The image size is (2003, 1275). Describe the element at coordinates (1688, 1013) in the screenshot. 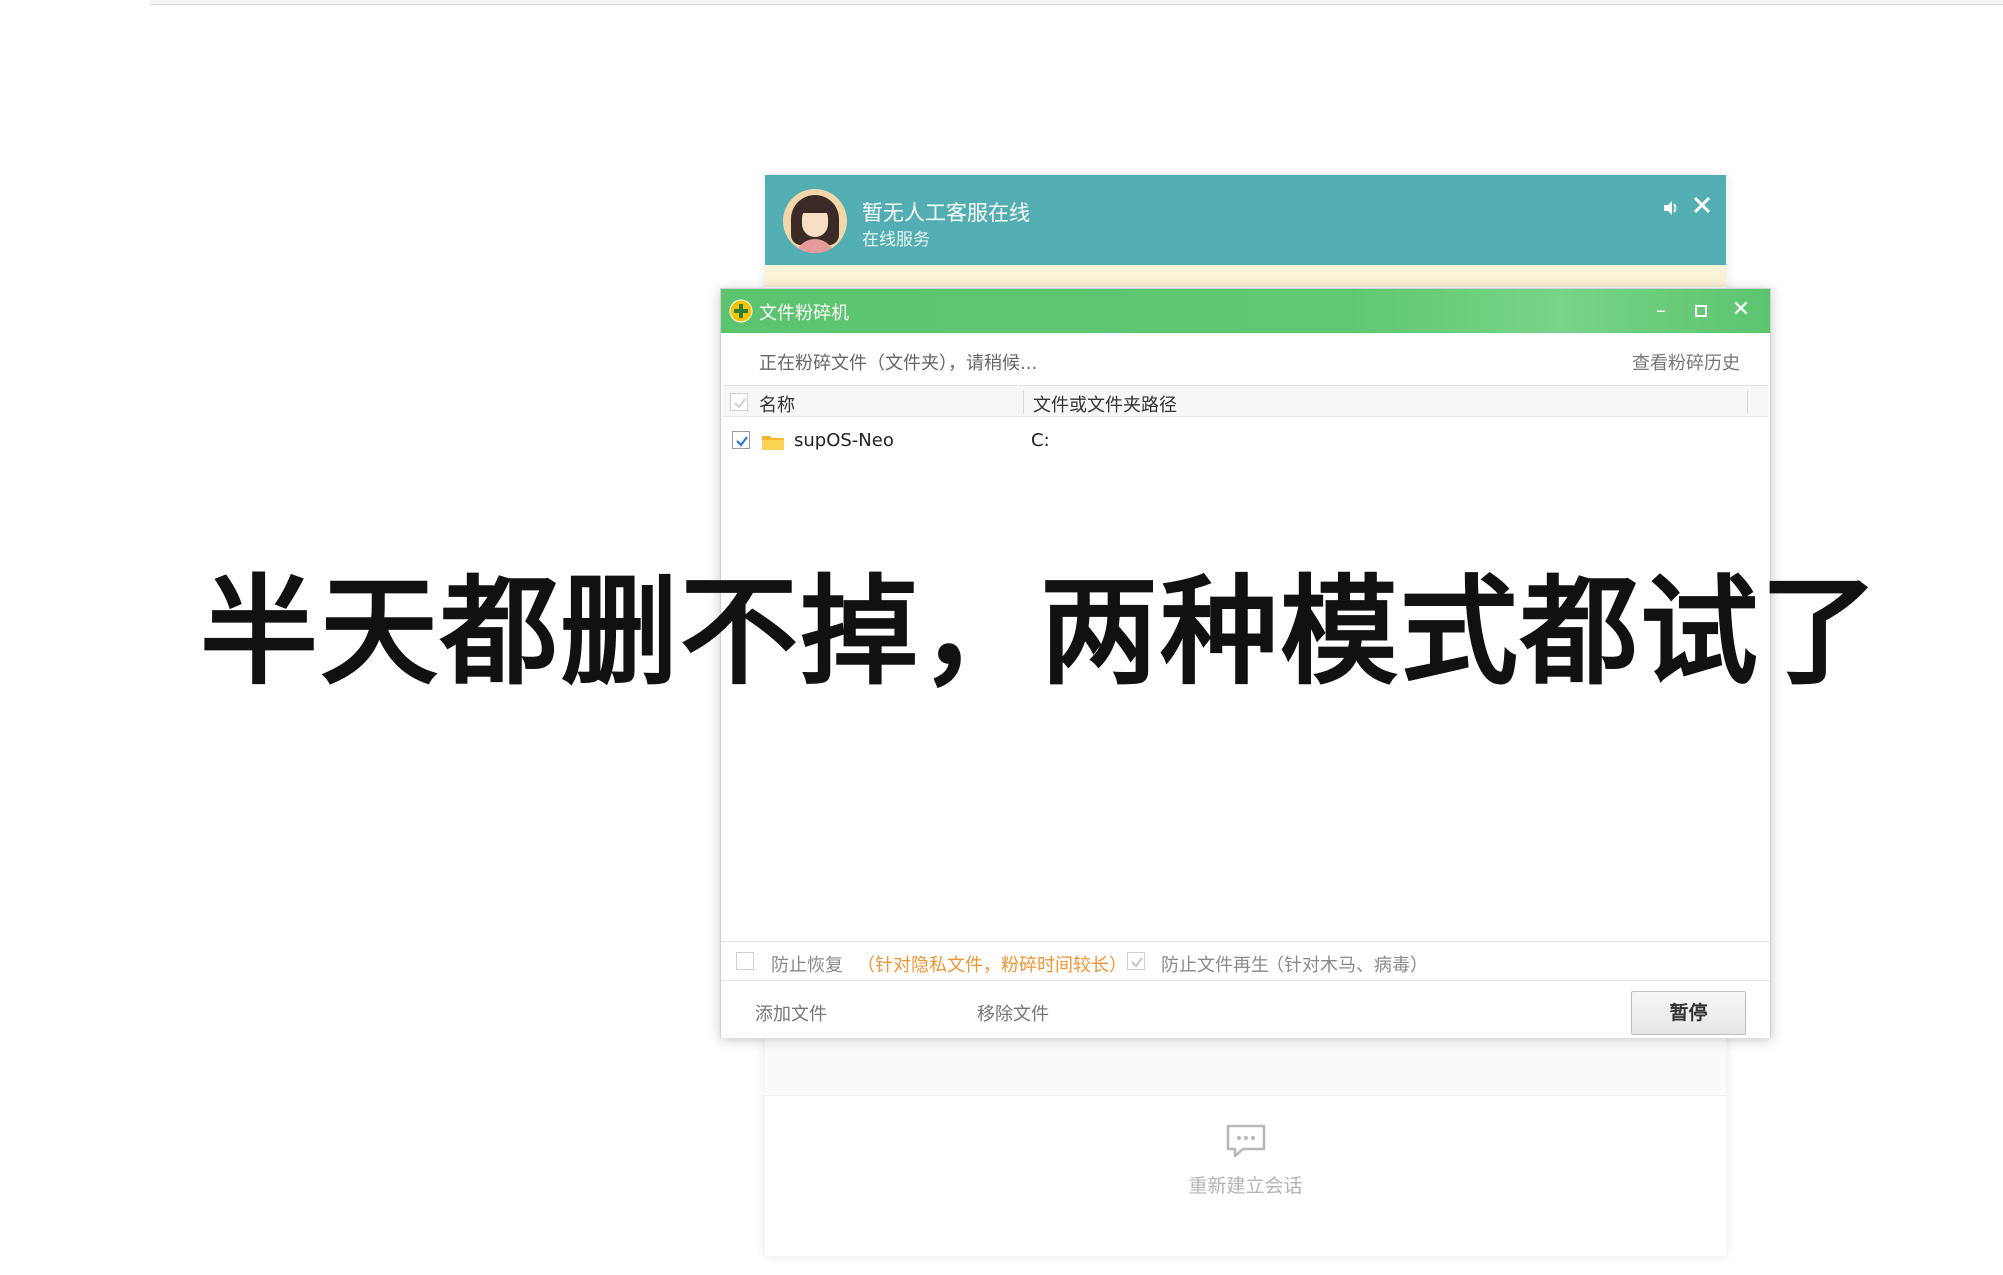

I see `pause-button: 暂停` at that location.